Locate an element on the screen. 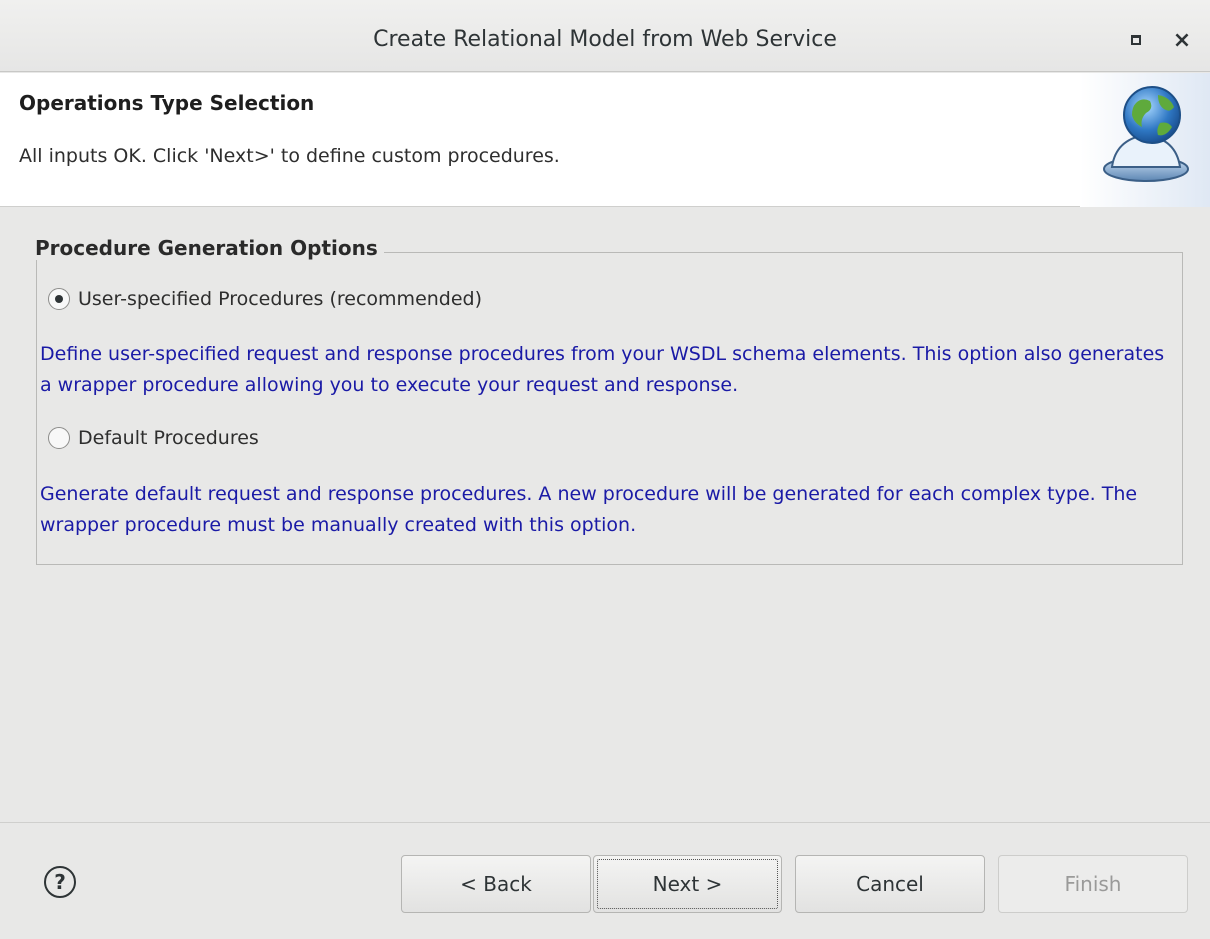 The height and width of the screenshot is (939, 1210). footer-separator is located at coordinates (605, 822).